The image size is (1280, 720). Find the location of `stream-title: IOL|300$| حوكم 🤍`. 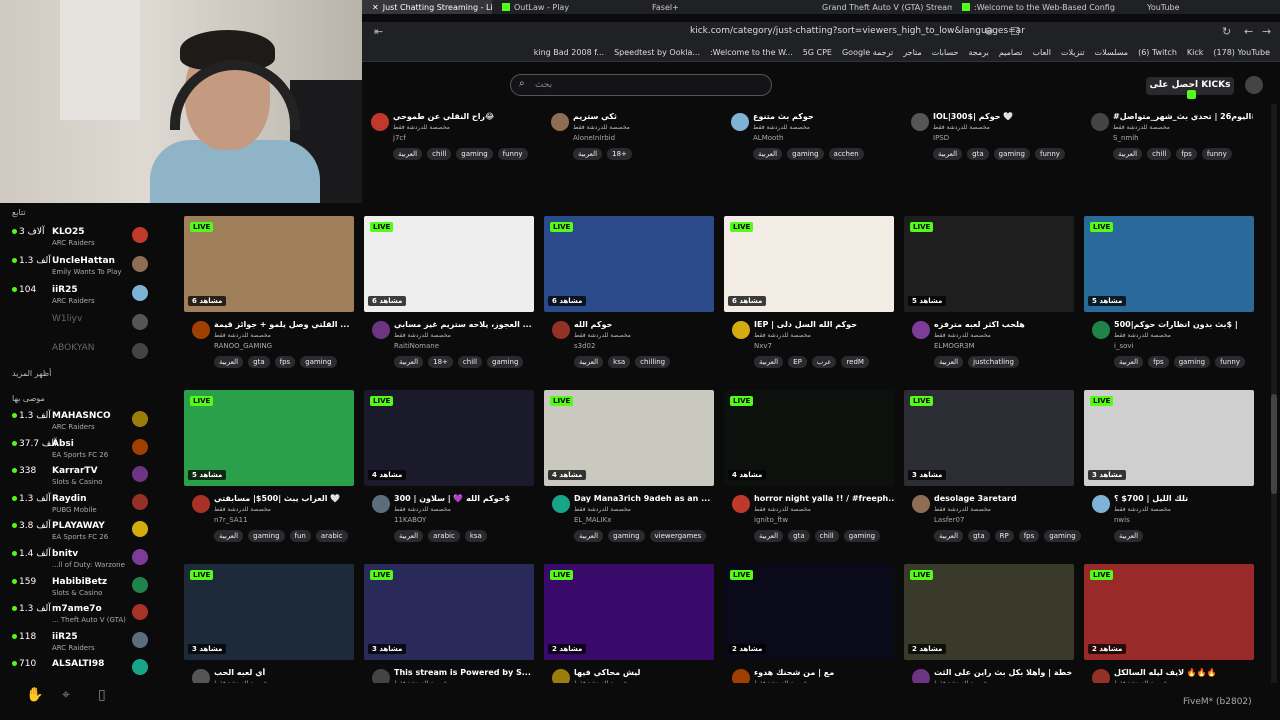

stream-title: IOL|300$| حوكم 🤍 is located at coordinates (1003, 116).